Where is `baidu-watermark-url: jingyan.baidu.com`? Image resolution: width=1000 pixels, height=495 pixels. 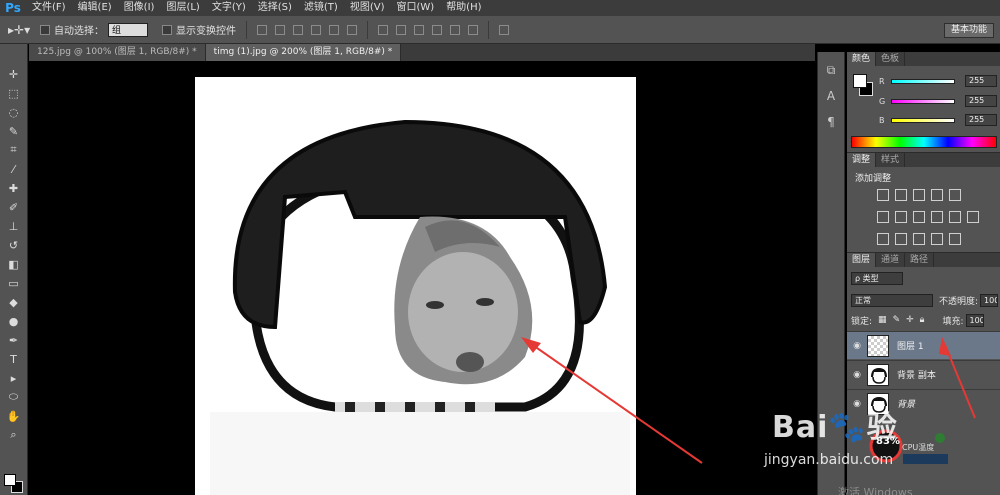
baidu-watermark-url: jingyan.baidu.com is located at coordinates (829, 460).